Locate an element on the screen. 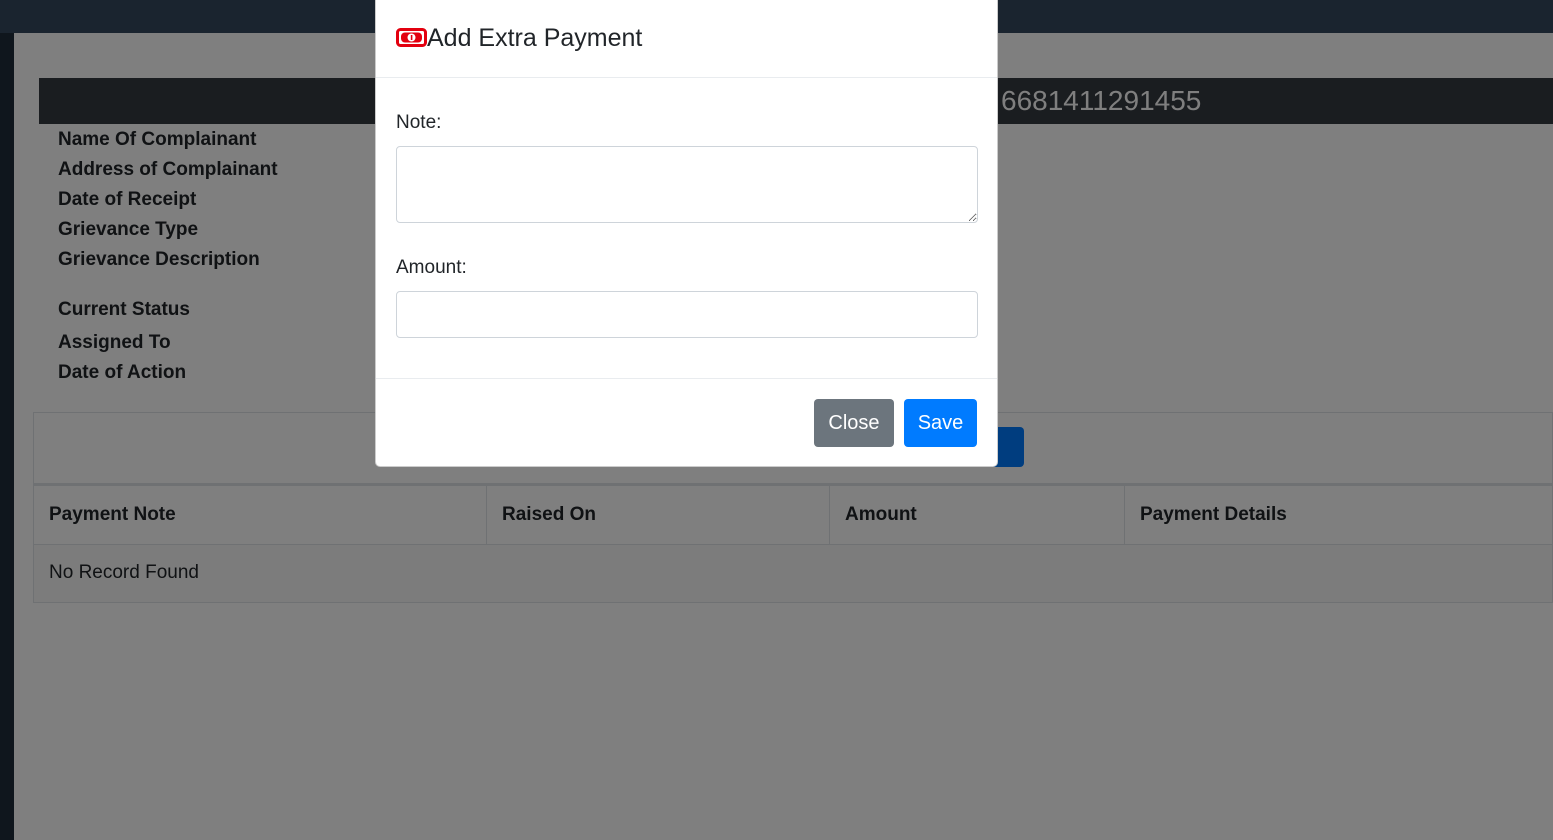  amount-input is located at coordinates (687, 314).